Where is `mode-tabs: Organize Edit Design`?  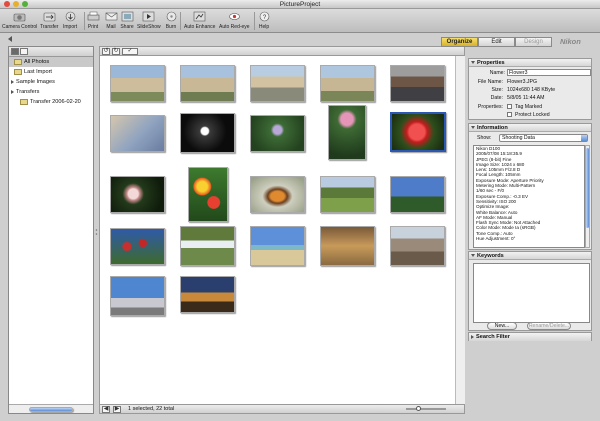 mode-tabs: Organize Edit Design is located at coordinates (496, 42).